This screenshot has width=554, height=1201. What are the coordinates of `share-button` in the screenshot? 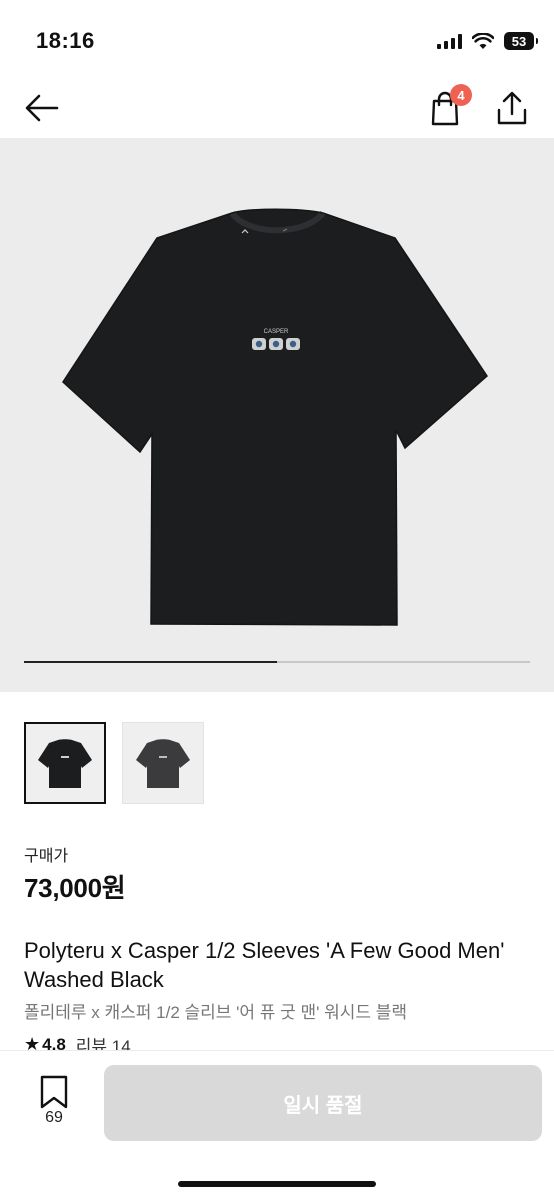 It's located at (512, 108).